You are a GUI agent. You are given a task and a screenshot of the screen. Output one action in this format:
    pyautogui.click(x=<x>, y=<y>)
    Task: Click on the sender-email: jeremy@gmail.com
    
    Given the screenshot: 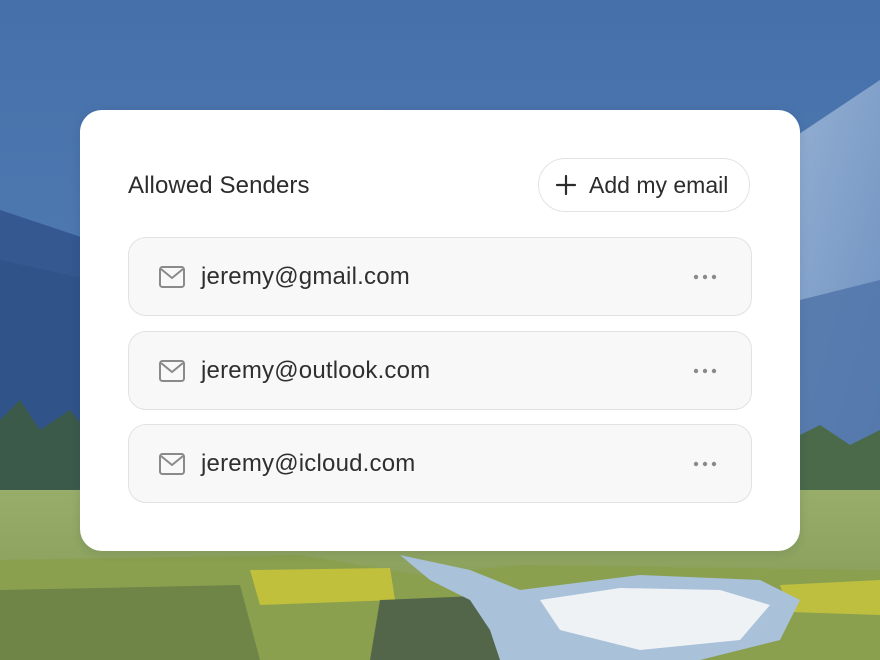 What is the action you would take?
    pyautogui.click(x=305, y=276)
    